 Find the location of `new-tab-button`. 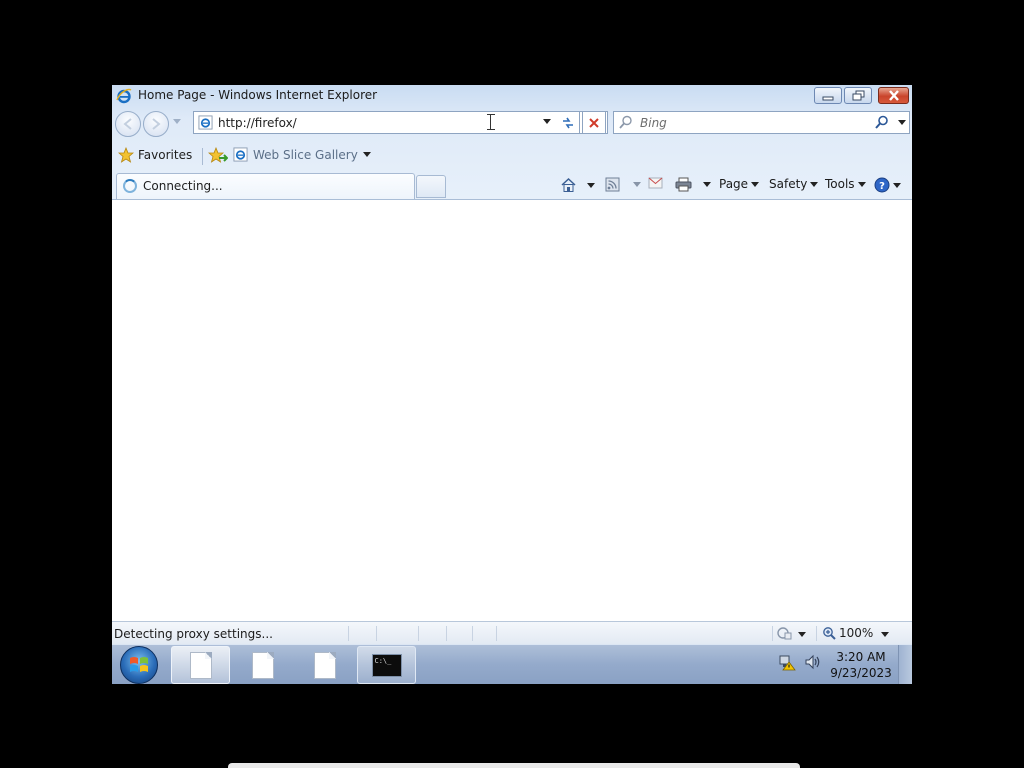

new-tab-button is located at coordinates (431, 186).